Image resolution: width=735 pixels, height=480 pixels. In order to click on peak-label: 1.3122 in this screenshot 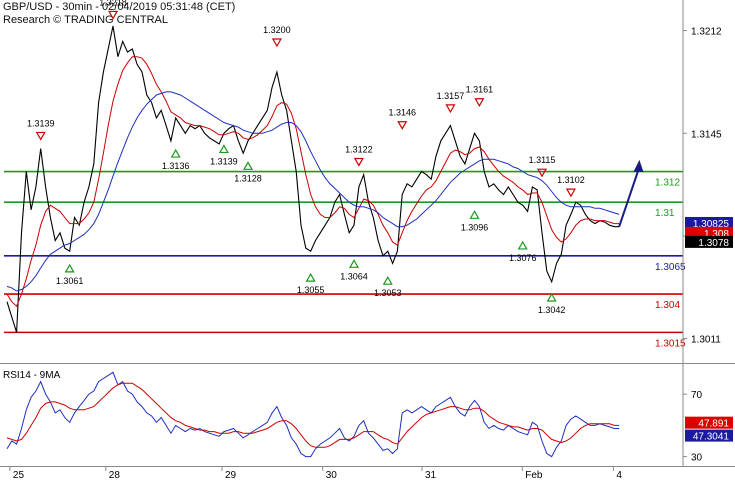, I will do `click(359, 149)`.